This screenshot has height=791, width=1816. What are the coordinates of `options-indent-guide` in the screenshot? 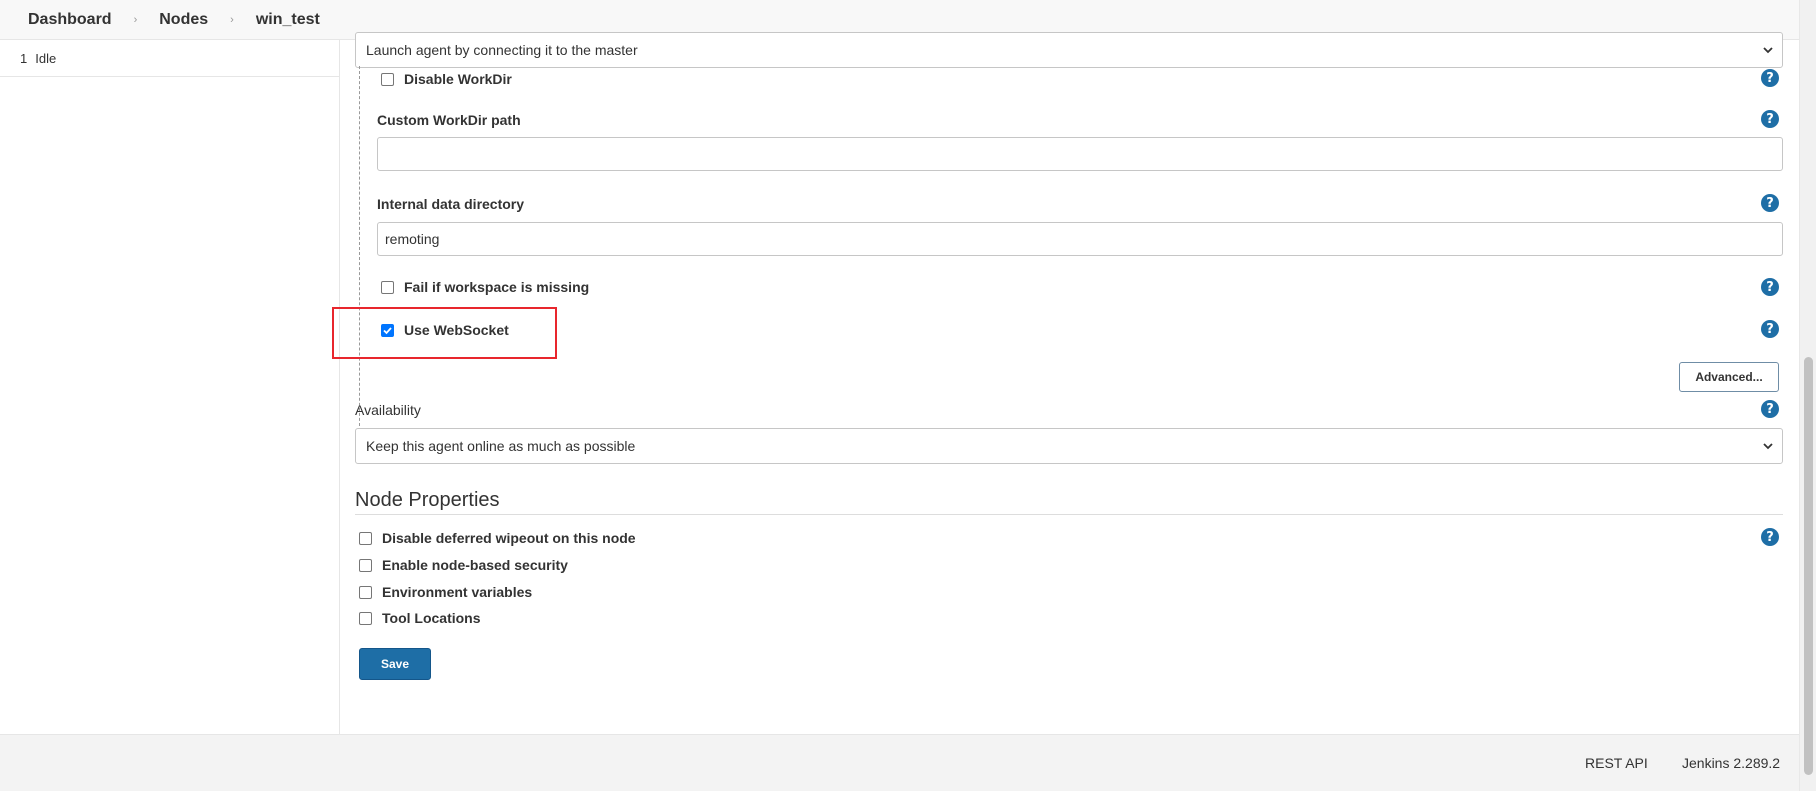 It's located at (359, 251).